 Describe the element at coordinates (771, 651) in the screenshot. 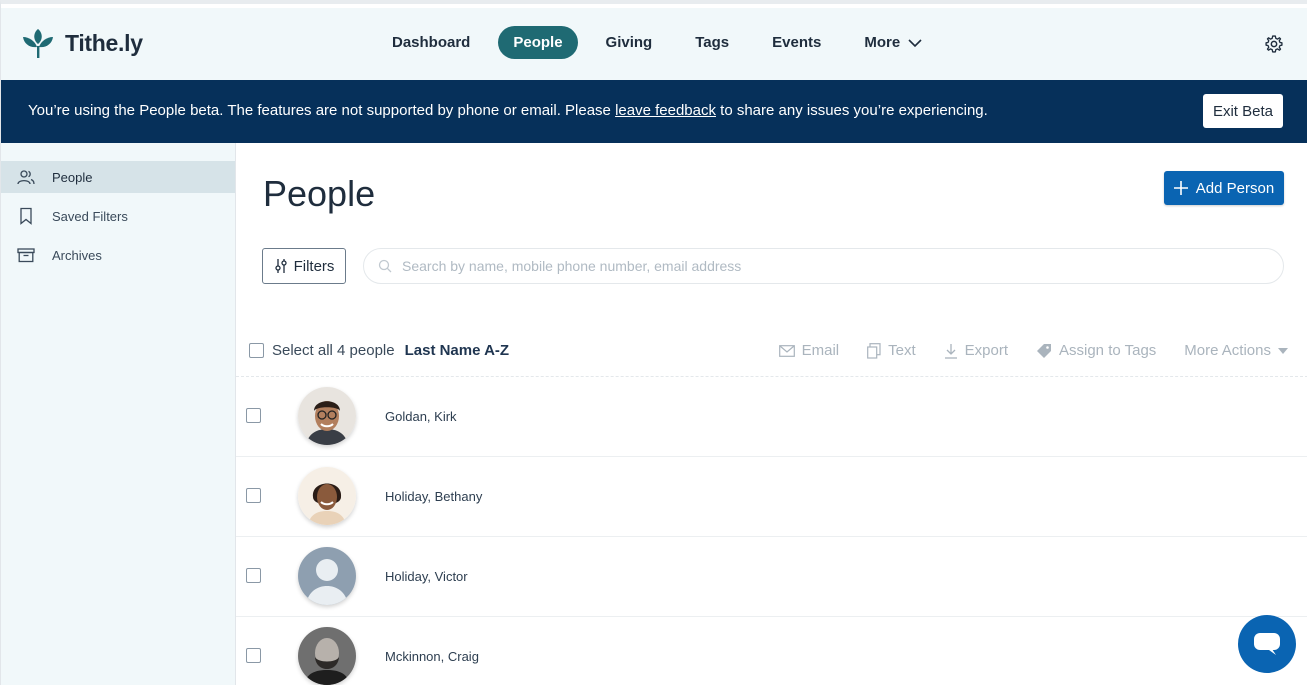

I see `table-row: Mckinnon, Craig` at that location.